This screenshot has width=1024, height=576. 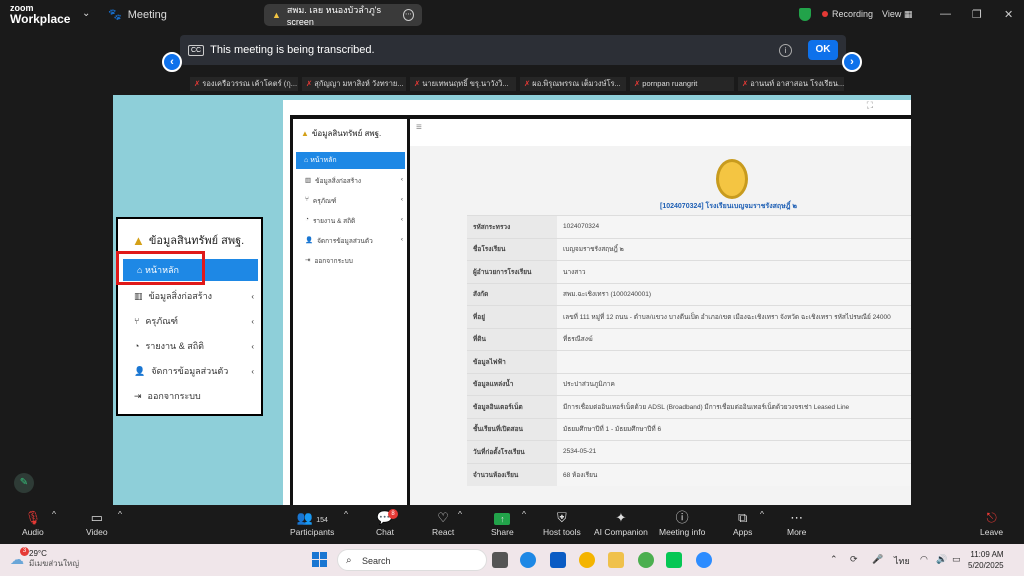 I want to click on cc-icon: CC, so click(x=196, y=50).